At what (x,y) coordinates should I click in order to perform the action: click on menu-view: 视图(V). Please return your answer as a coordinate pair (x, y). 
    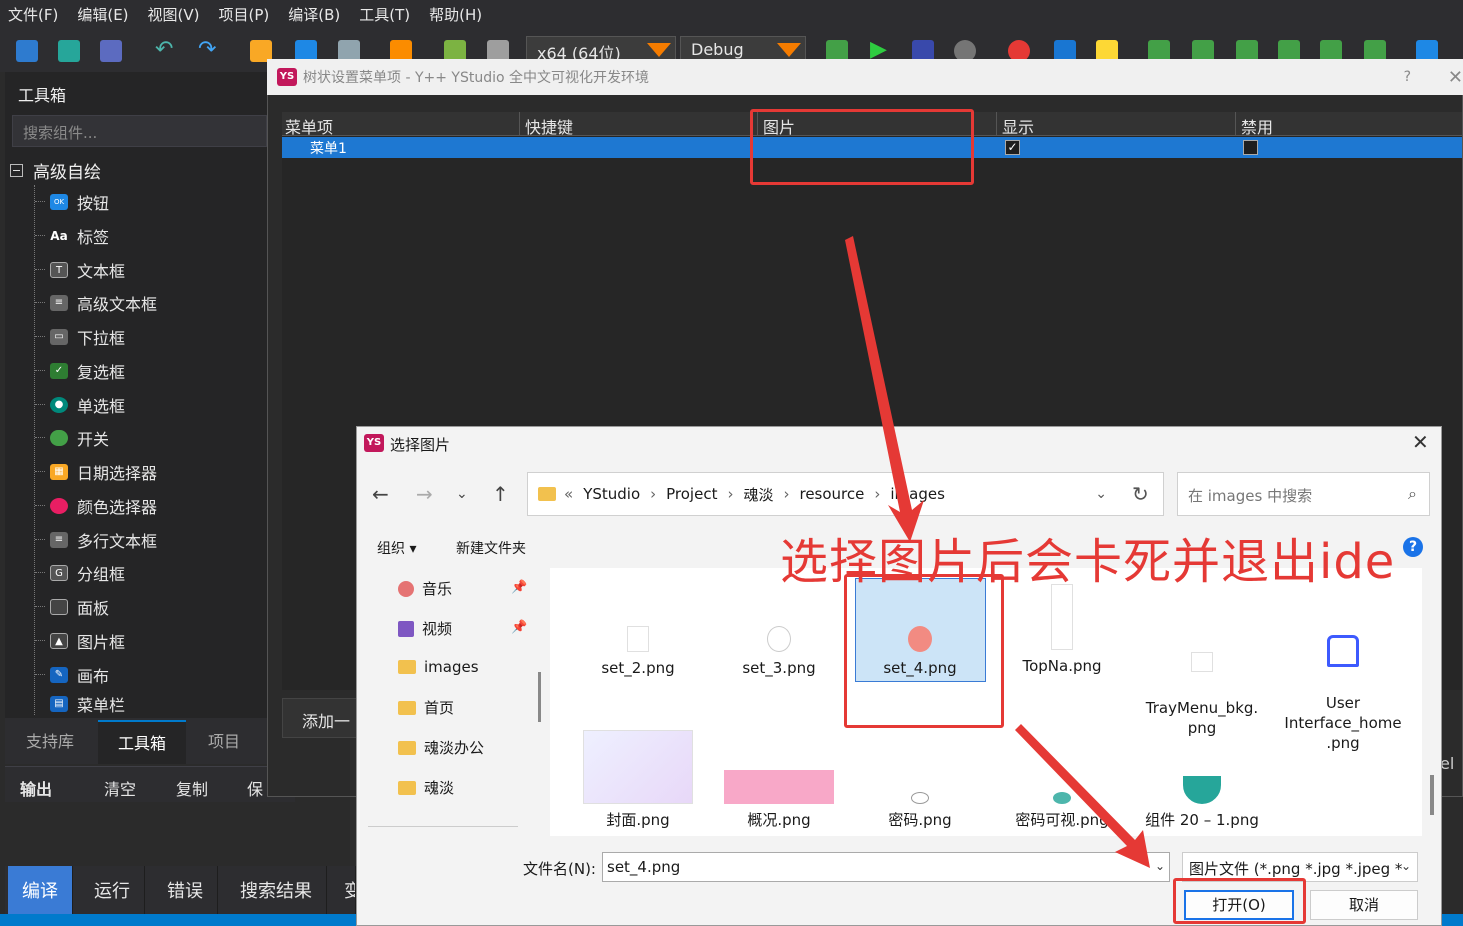
    Looking at the image, I should click on (174, 14).